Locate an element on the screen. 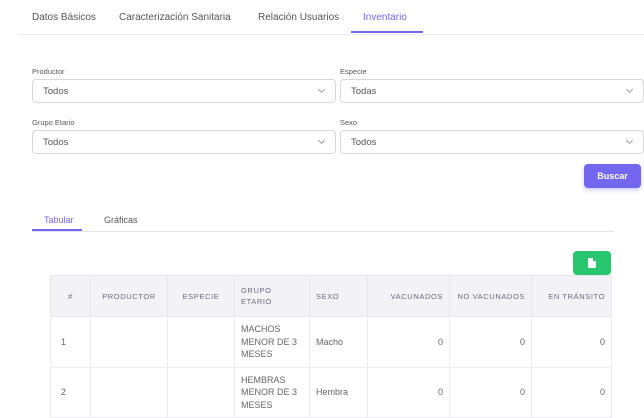 The height and width of the screenshot is (418, 644). grupo-etario-value: Todos is located at coordinates (56, 142).